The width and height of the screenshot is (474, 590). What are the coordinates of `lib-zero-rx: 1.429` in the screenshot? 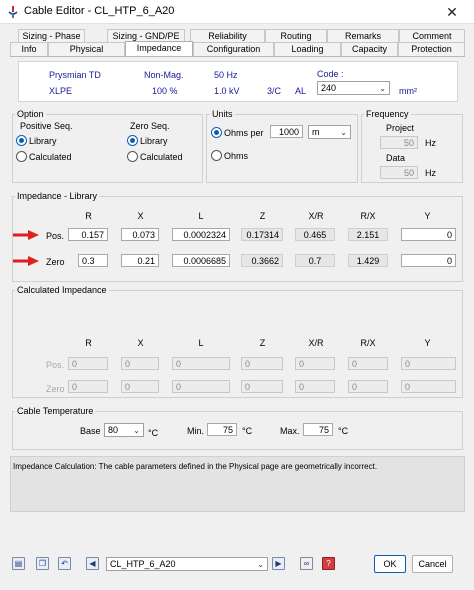 It's located at (368, 260).